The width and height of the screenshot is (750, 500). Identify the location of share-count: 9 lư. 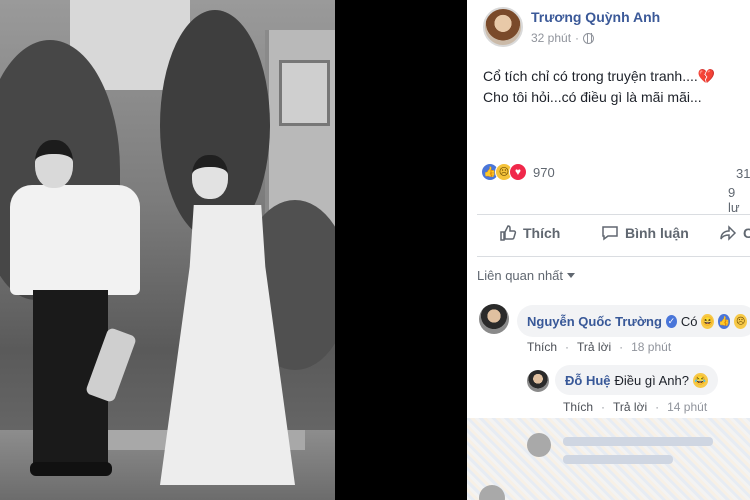
(739, 200).